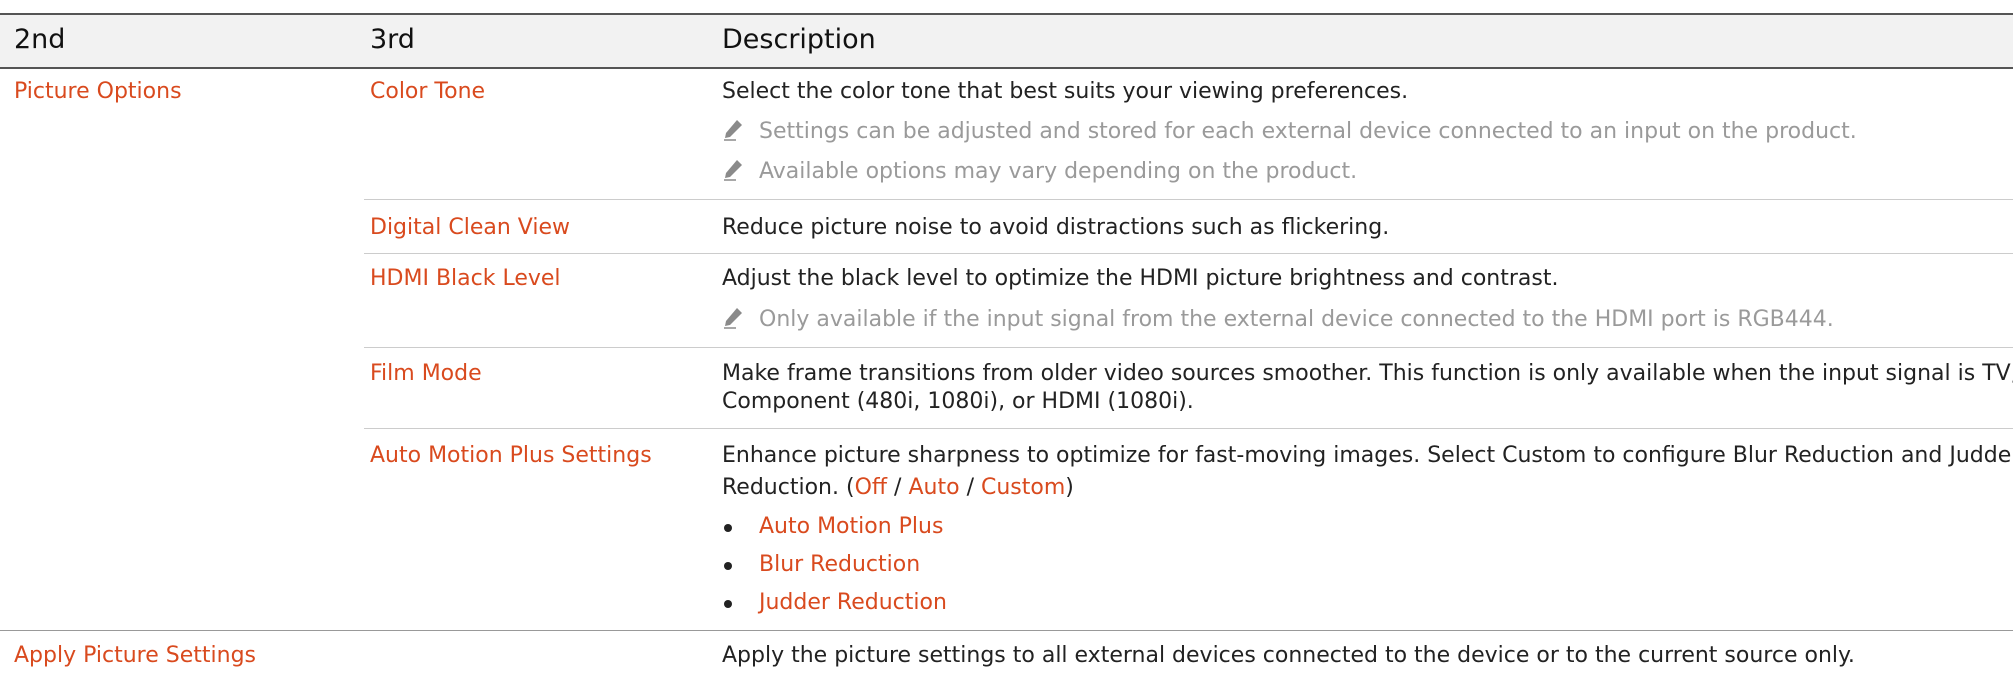  Describe the element at coordinates (1006, 41) in the screenshot. I see `table-header` at that location.